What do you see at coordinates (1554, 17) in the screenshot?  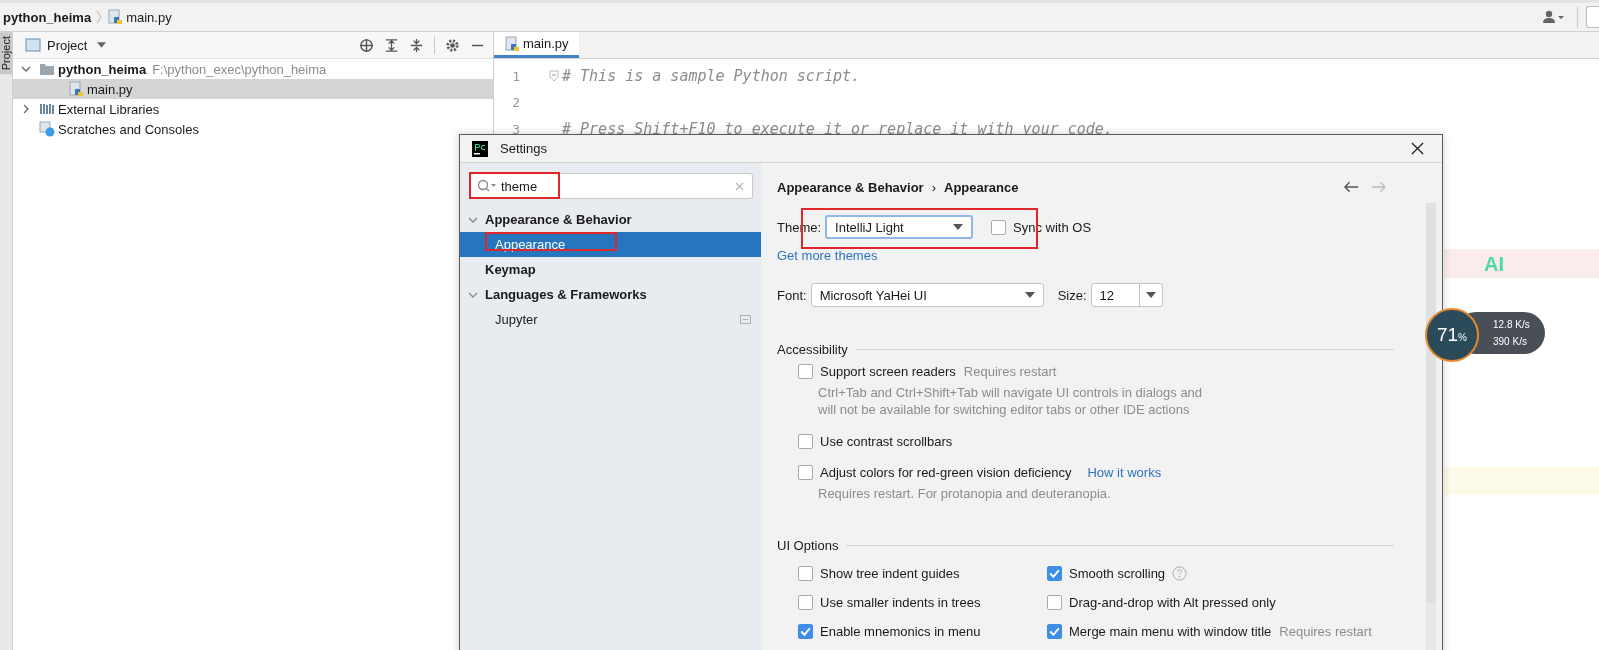 I see `user-icon` at bounding box center [1554, 17].